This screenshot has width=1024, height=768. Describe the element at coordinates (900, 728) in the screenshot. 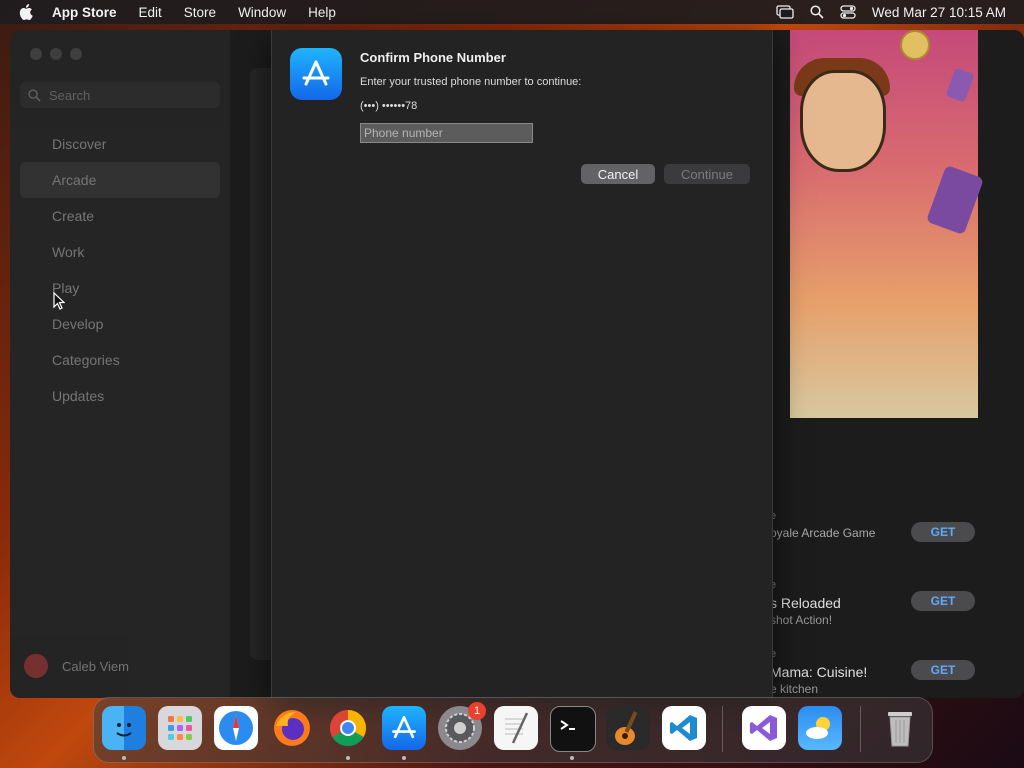

I see `trash-icon` at that location.